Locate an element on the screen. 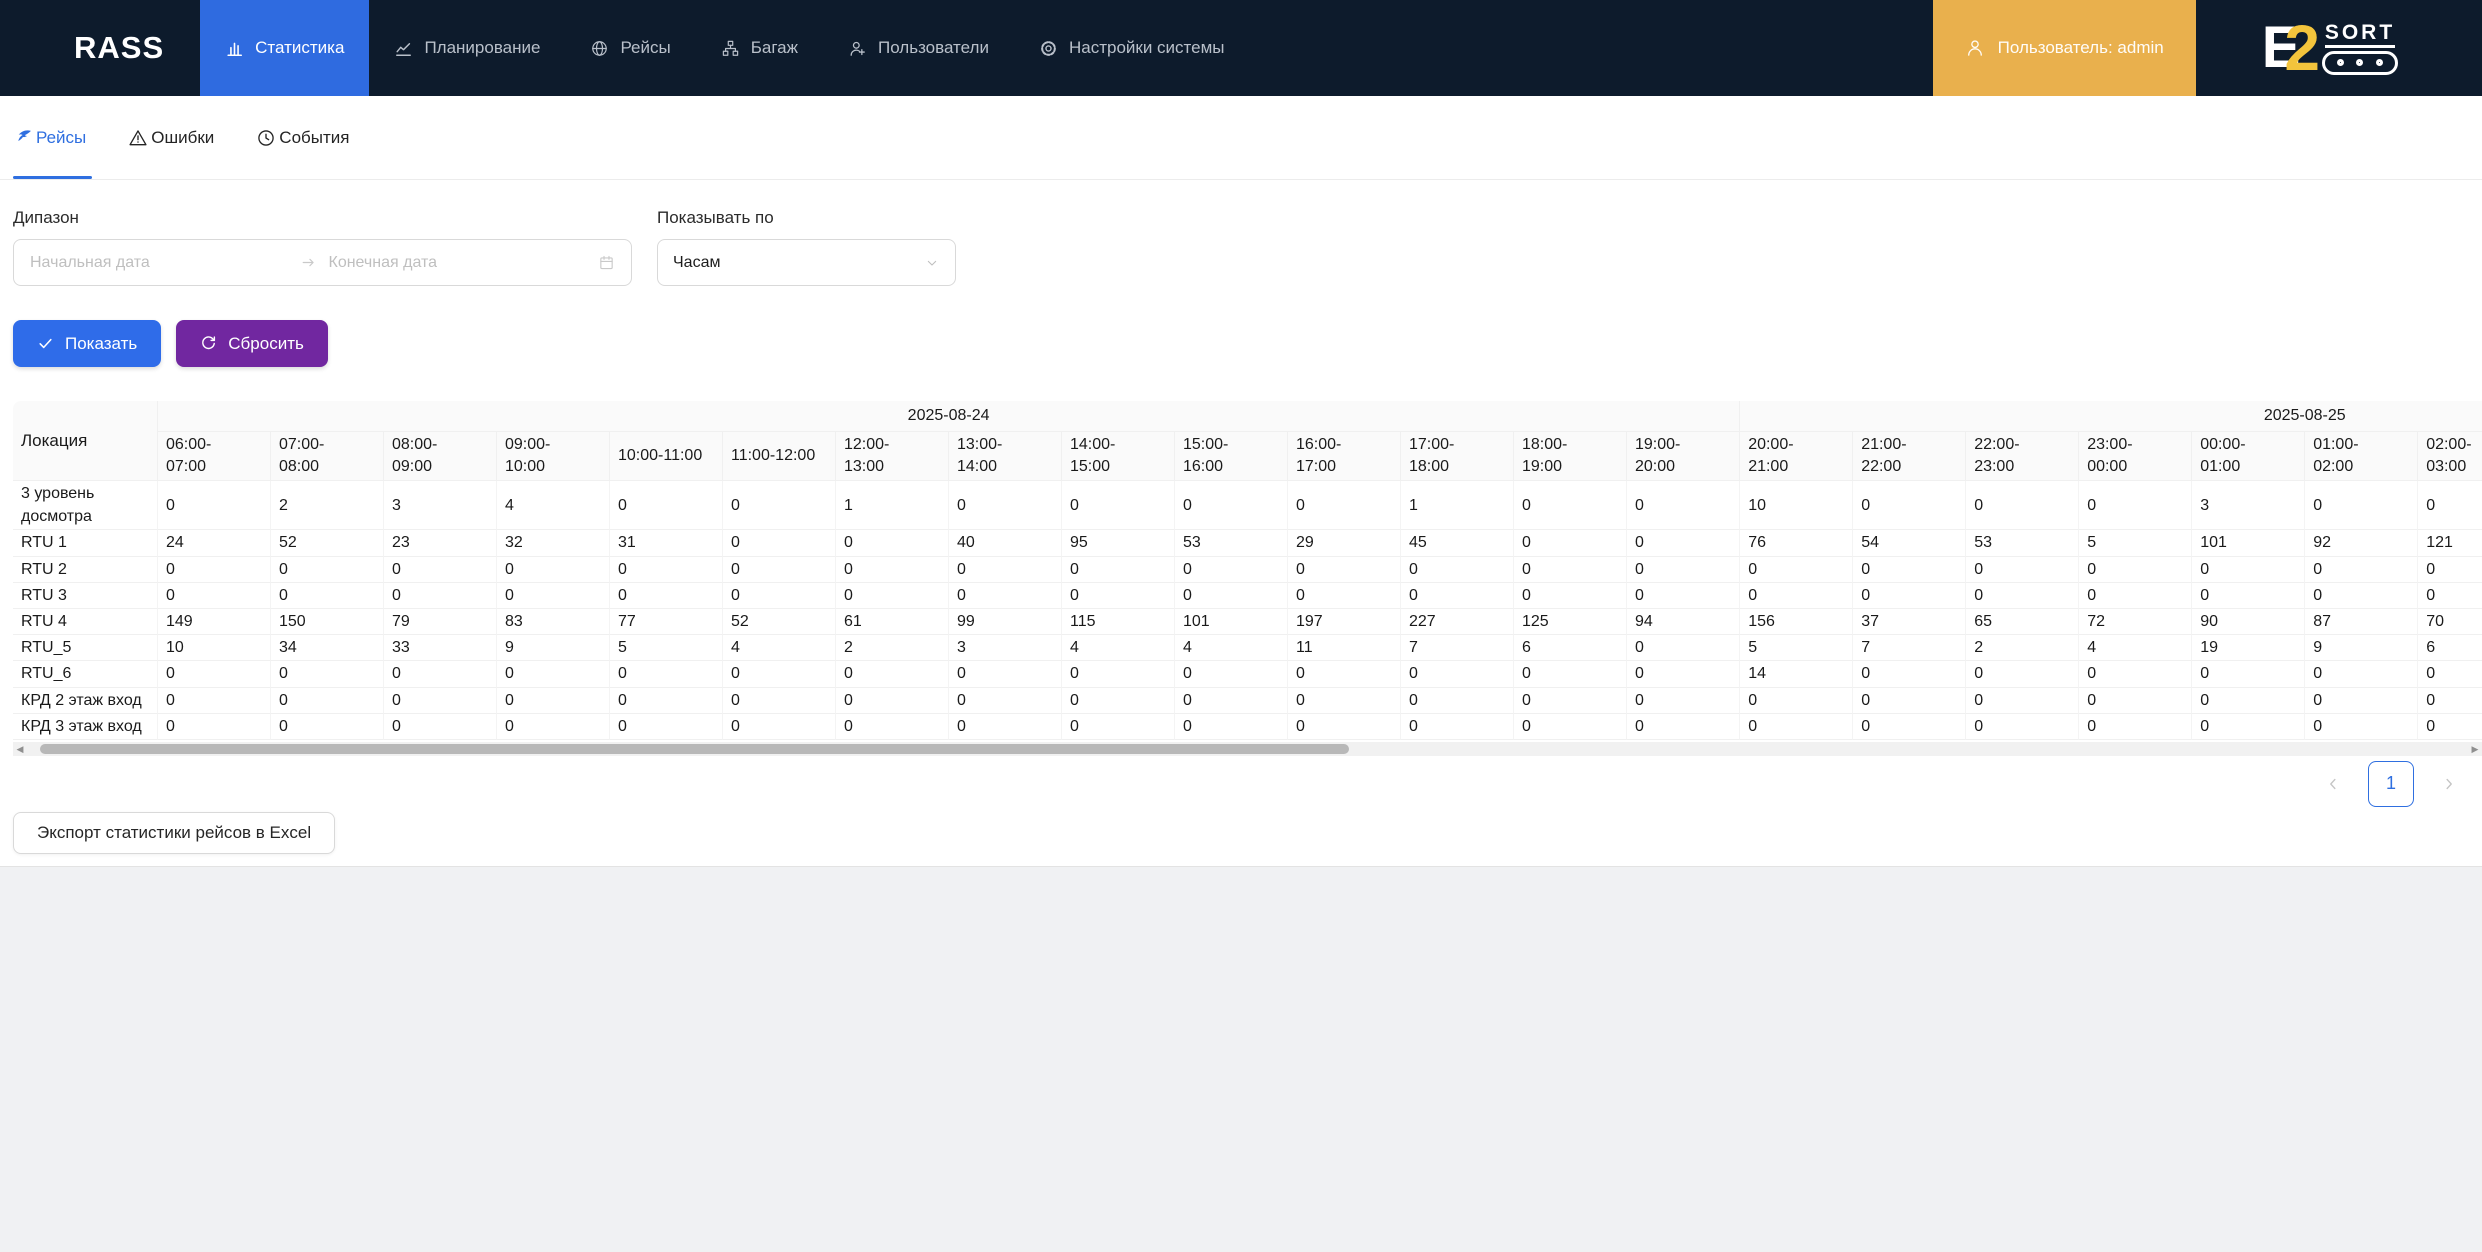 The width and height of the screenshot is (2482, 1252). date-range-input: Начальная дата Конечная дата is located at coordinates (322, 262).